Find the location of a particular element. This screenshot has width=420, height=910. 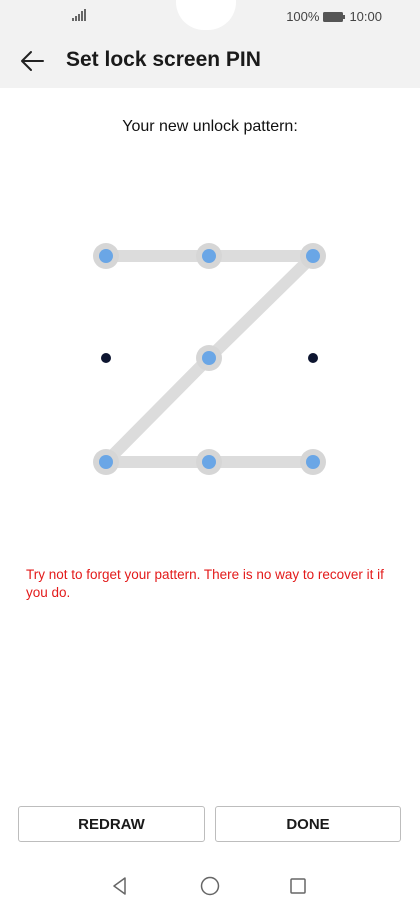

battery-icon is located at coordinates (334, 16).